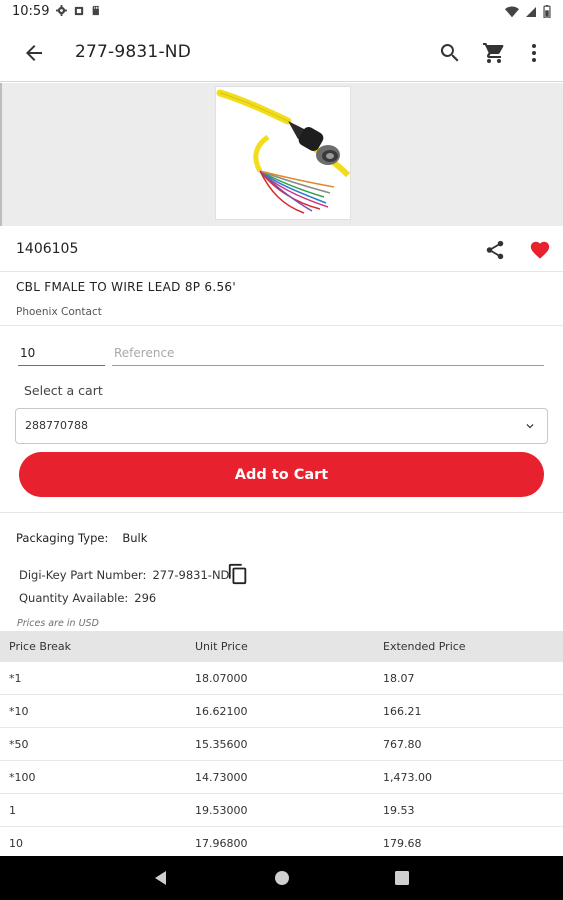 This screenshot has height=900, width=563. I want to click on status-bar: 10:59, so click(281, 12).